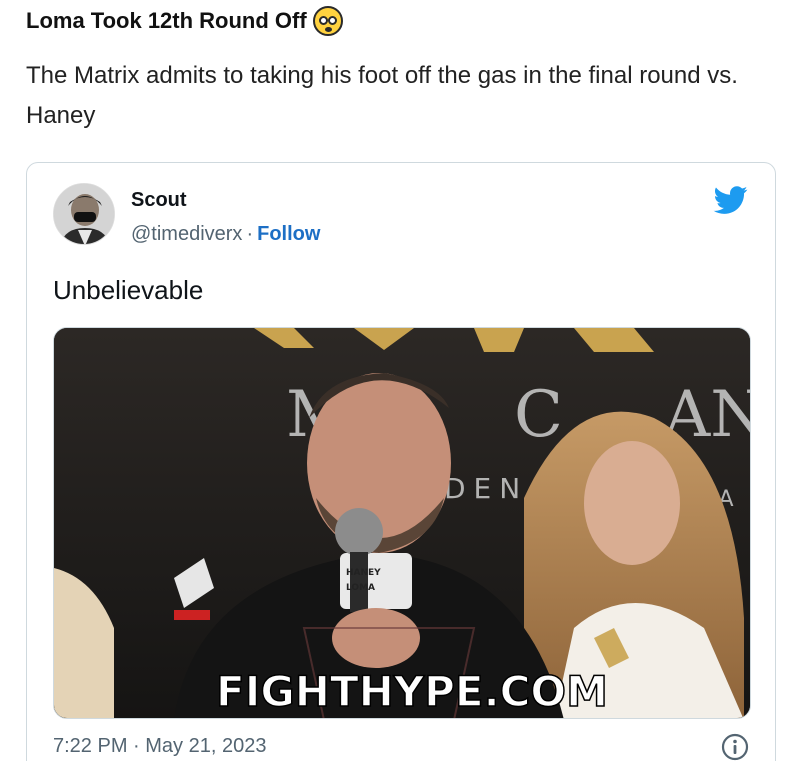 This screenshot has width=796, height=761. What do you see at coordinates (166, 21) in the screenshot?
I see `post-title-text: Loma Took 12th Round Off` at bounding box center [166, 21].